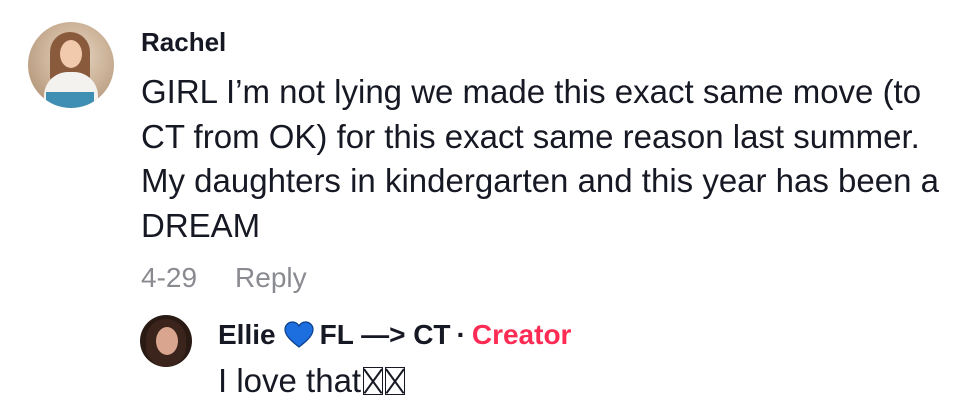 This screenshot has height=419, width=980. I want to click on reply-text-row: I love that, so click(312, 381).